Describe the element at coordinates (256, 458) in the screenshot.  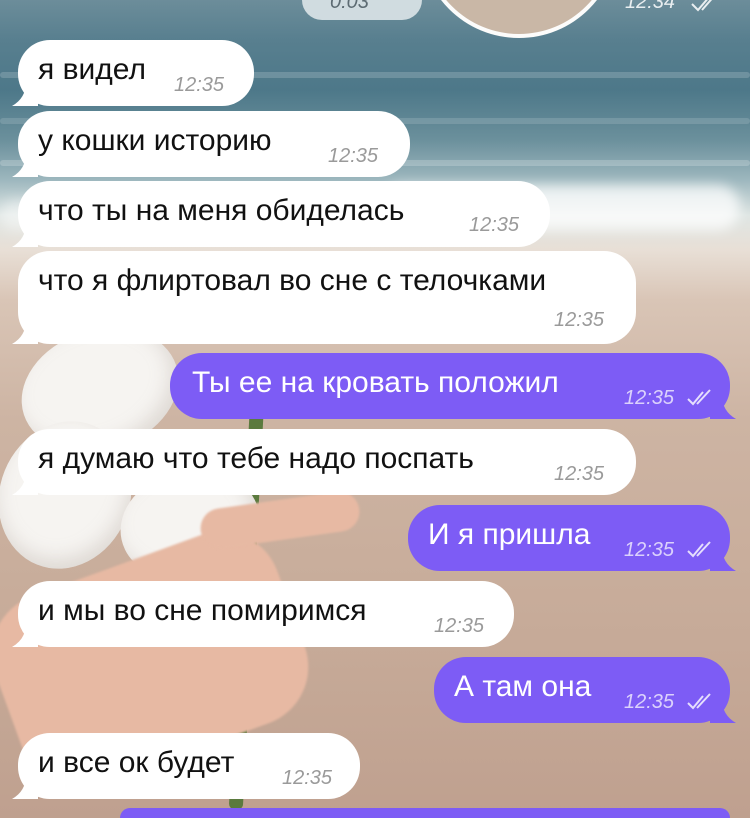
I see `message-text: я думаю что тебе надо поспать` at that location.